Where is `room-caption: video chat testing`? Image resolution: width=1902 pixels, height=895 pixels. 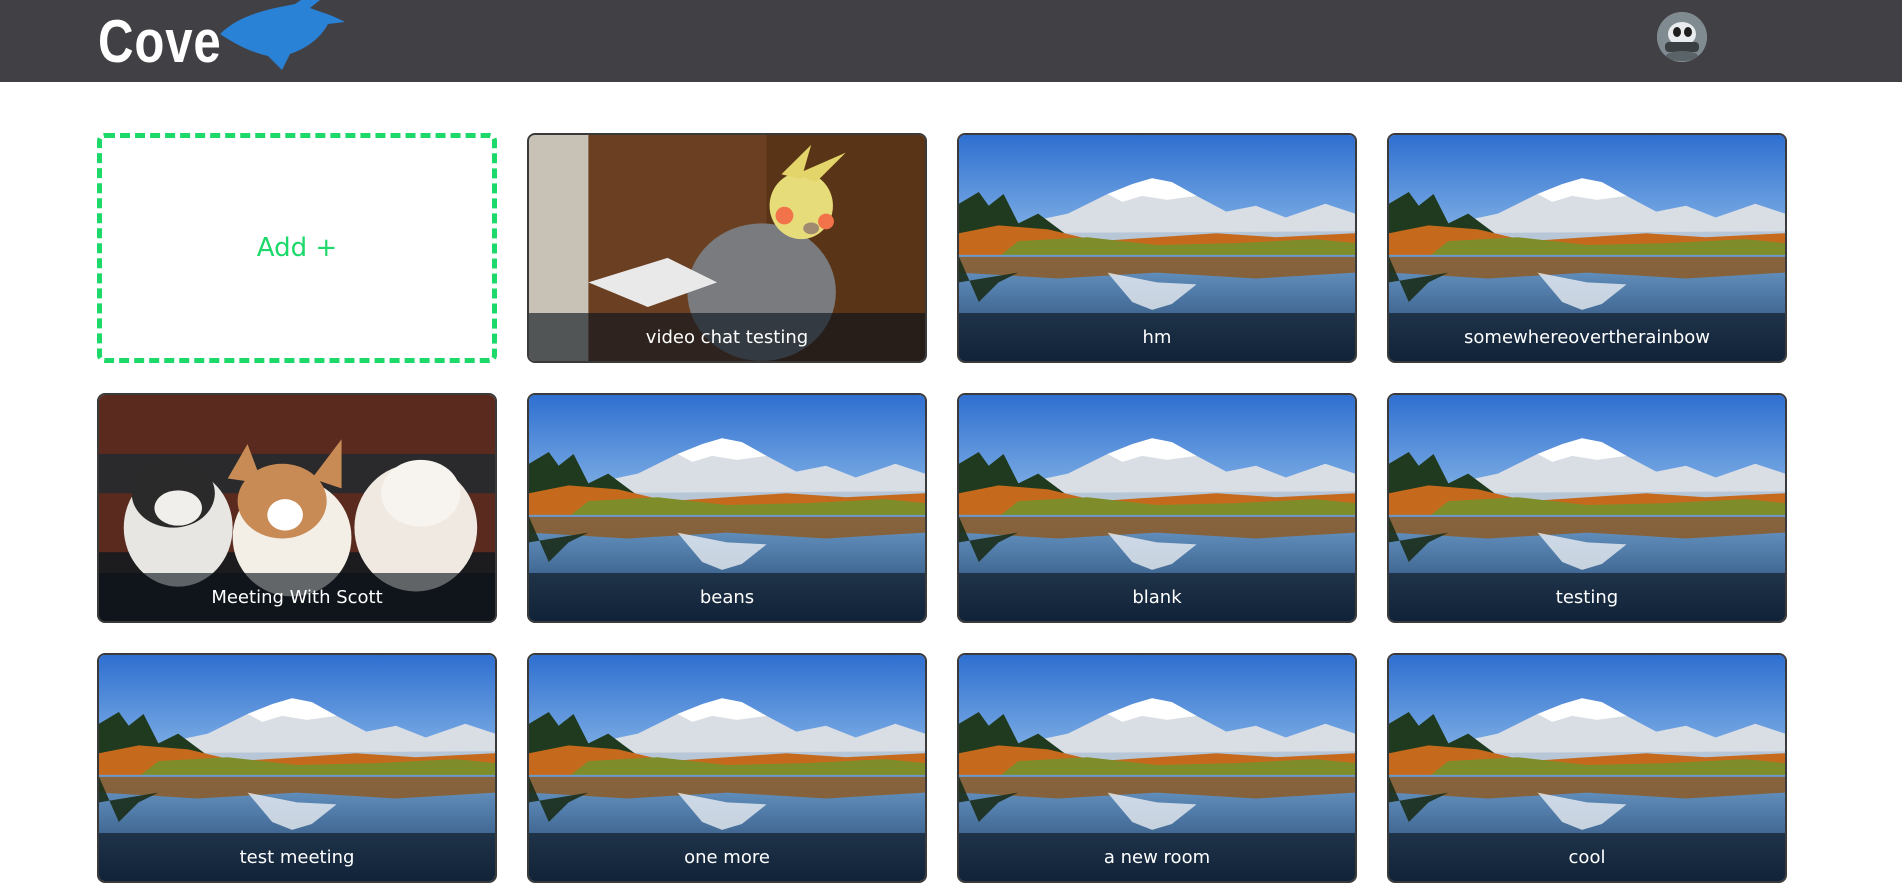 room-caption: video chat testing is located at coordinates (727, 337).